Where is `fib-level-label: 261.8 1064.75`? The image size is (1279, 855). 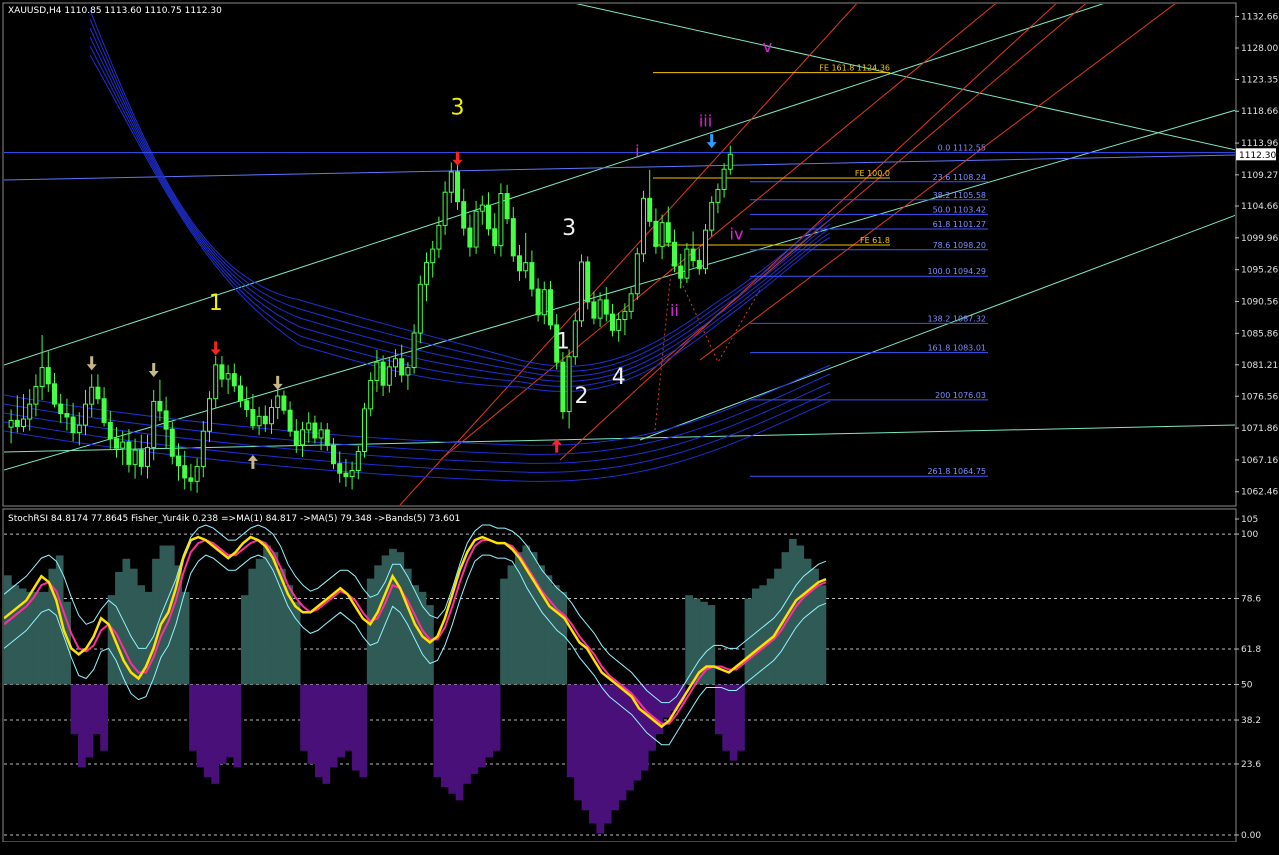 fib-level-label: 261.8 1064.75 is located at coordinates (956, 471).